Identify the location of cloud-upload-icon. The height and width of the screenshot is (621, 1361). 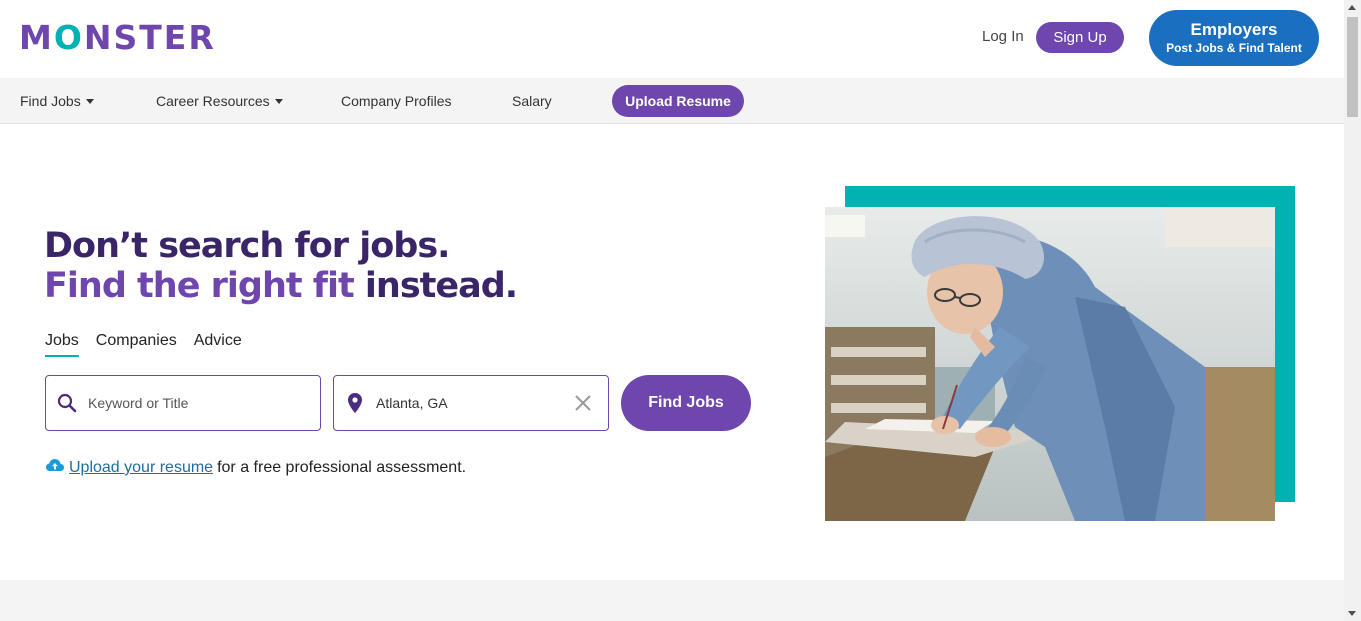
(55, 468).